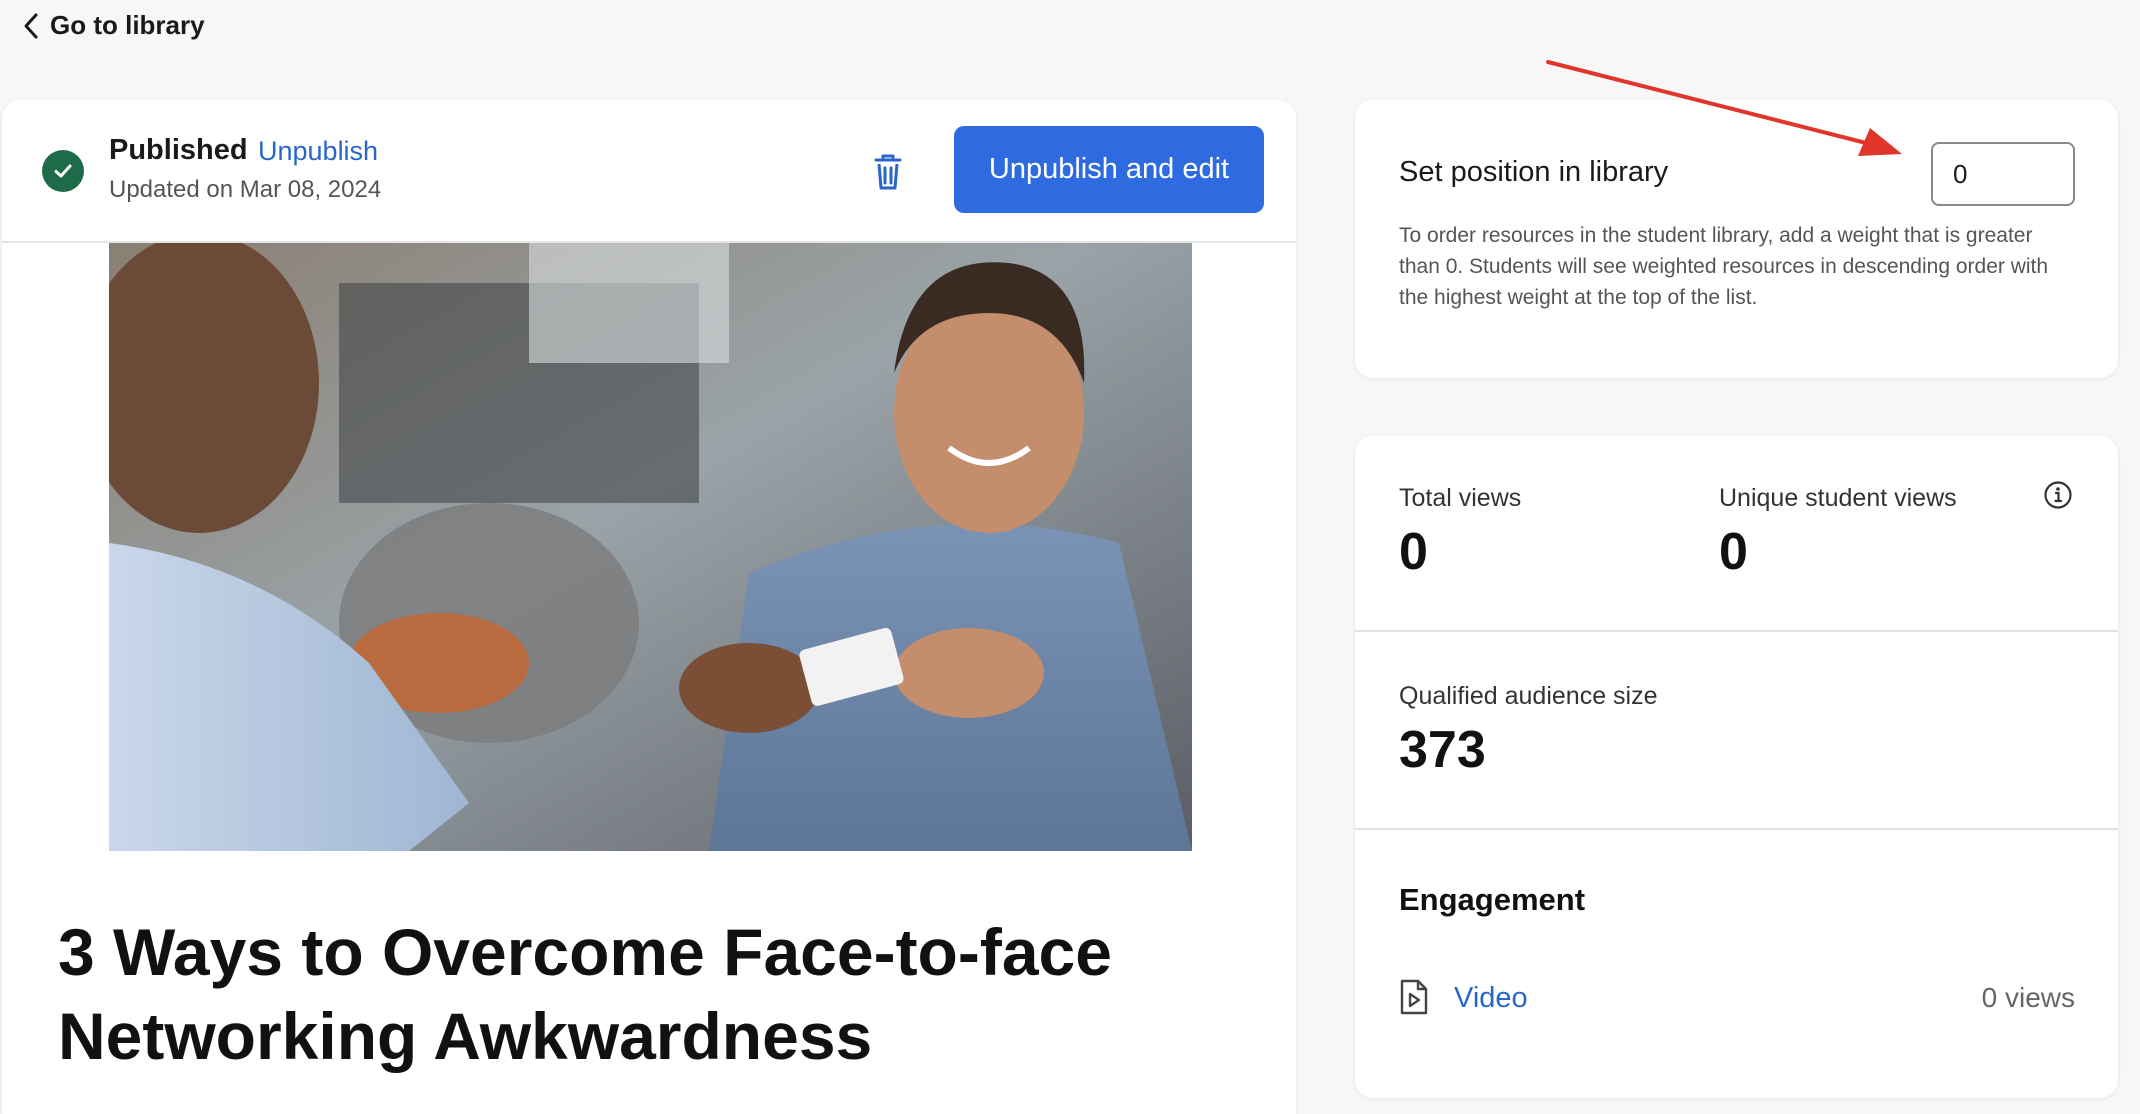 The width and height of the screenshot is (2140, 1114). Describe the element at coordinates (2058, 495) in the screenshot. I see `info-icon` at that location.